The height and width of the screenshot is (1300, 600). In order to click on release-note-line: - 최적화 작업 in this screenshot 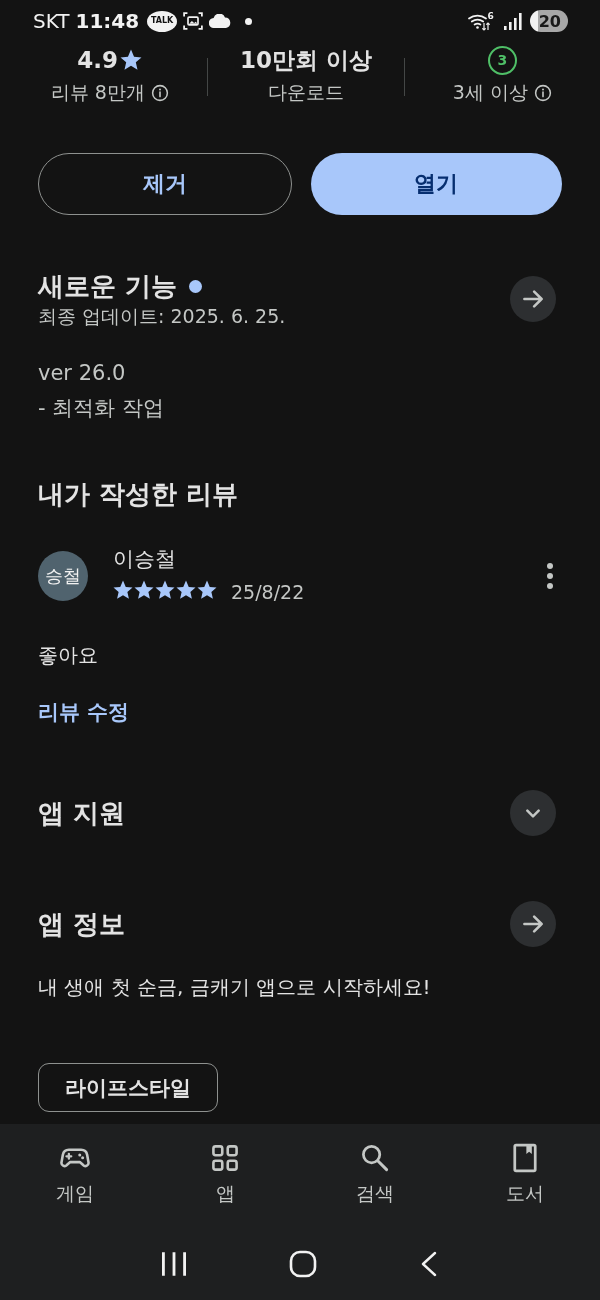, I will do `click(101, 408)`.